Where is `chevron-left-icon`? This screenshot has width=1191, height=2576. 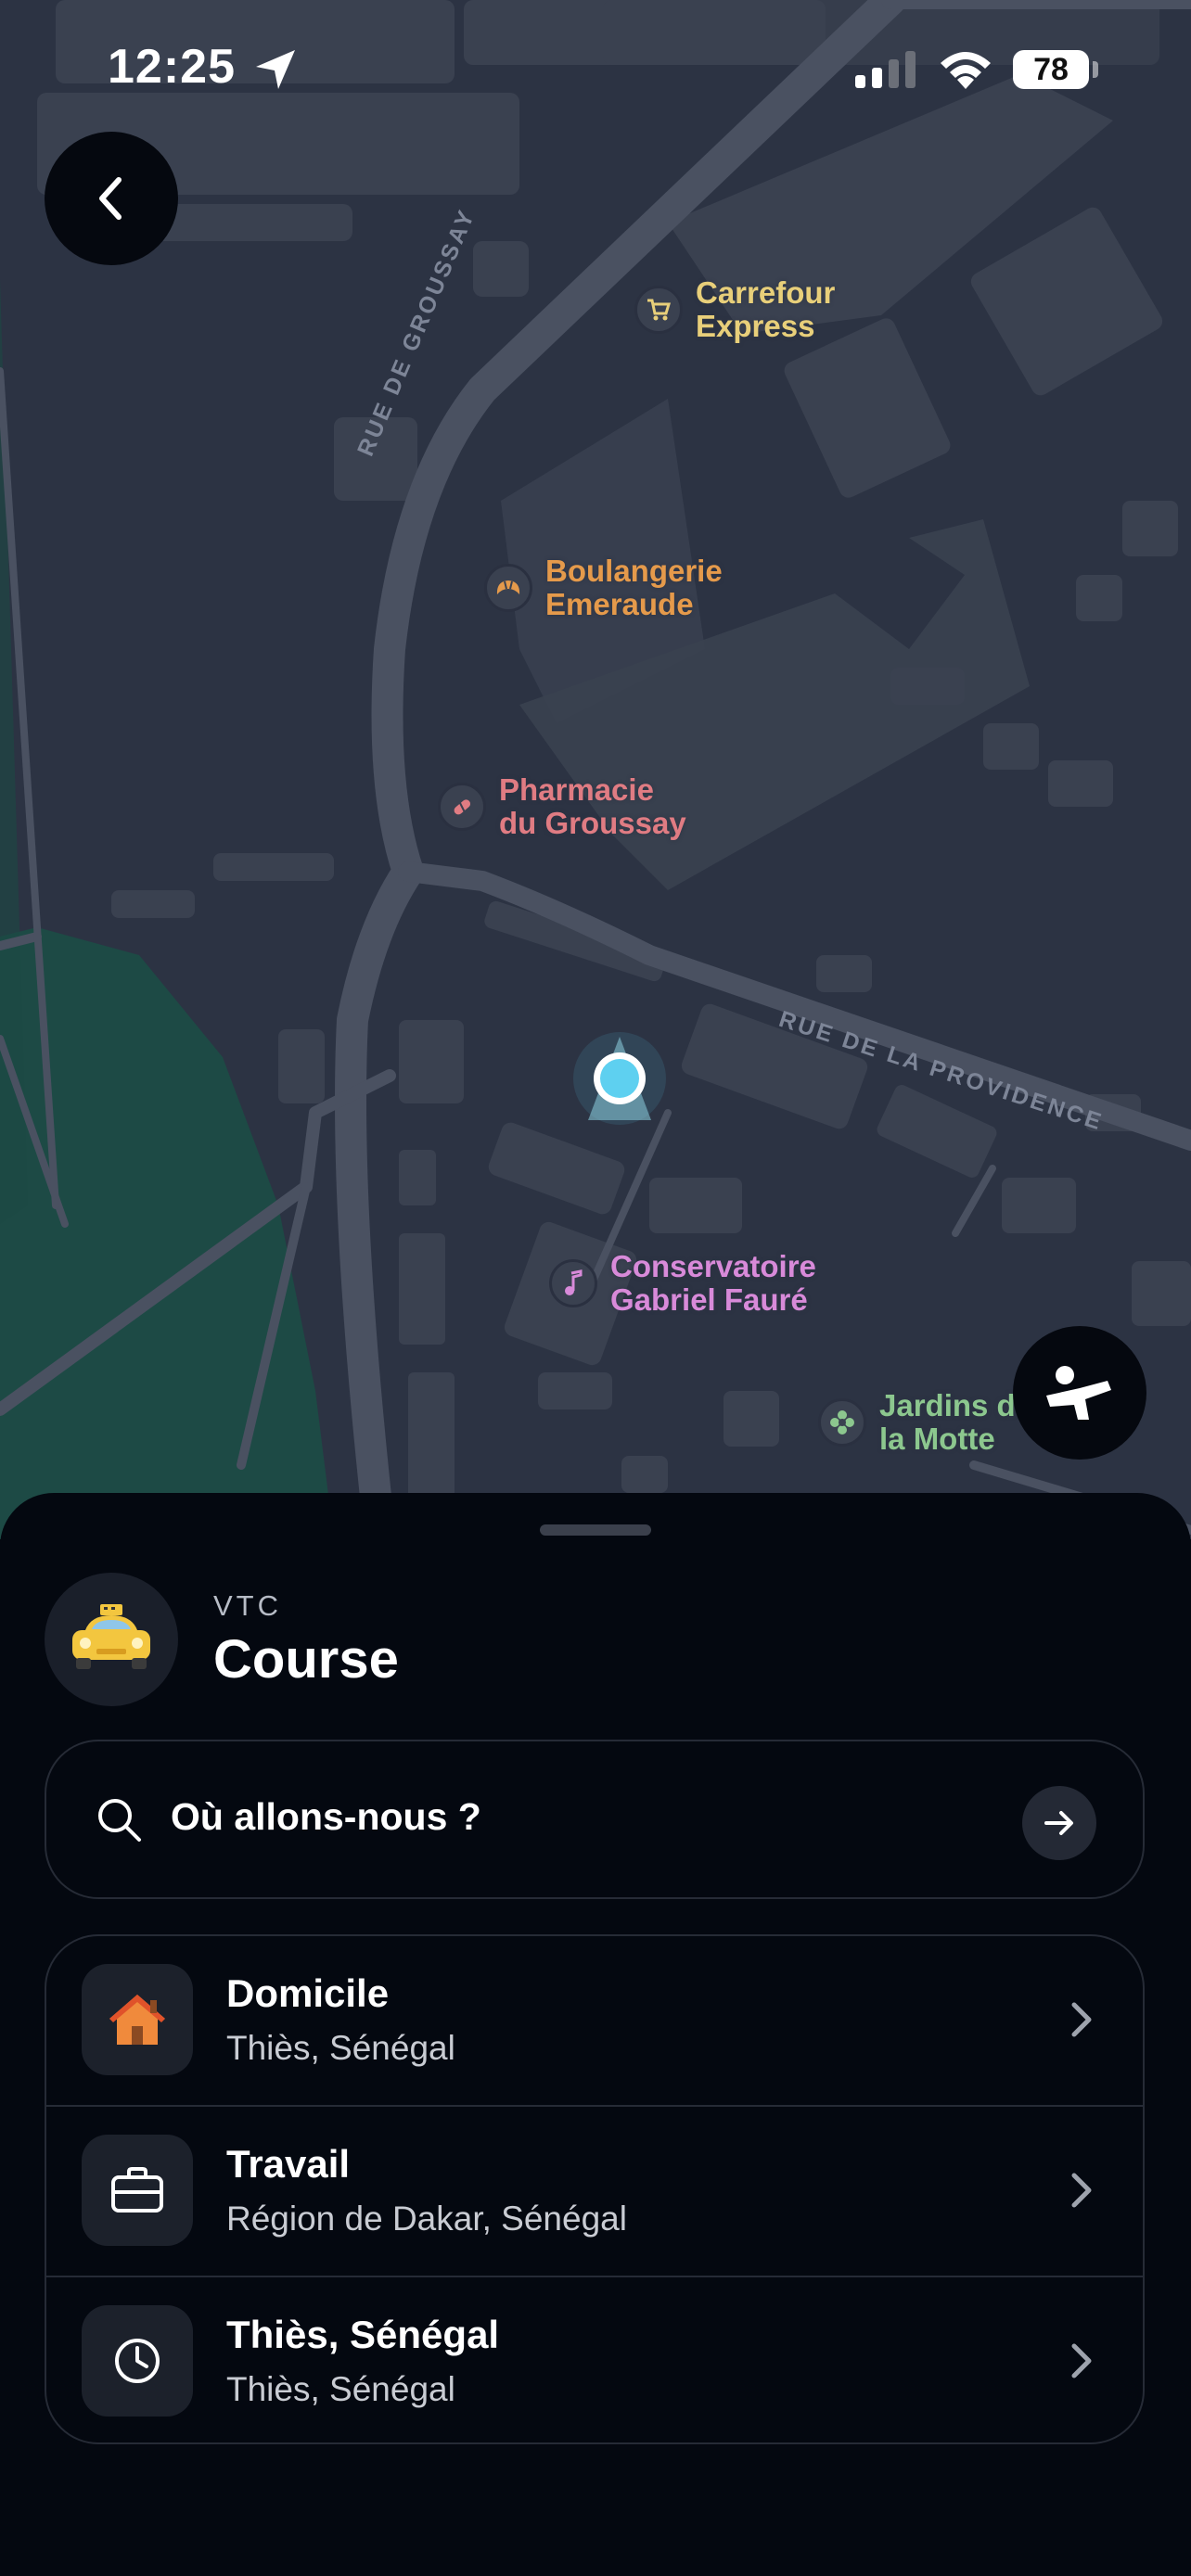
chevron-left-icon is located at coordinates (111, 198).